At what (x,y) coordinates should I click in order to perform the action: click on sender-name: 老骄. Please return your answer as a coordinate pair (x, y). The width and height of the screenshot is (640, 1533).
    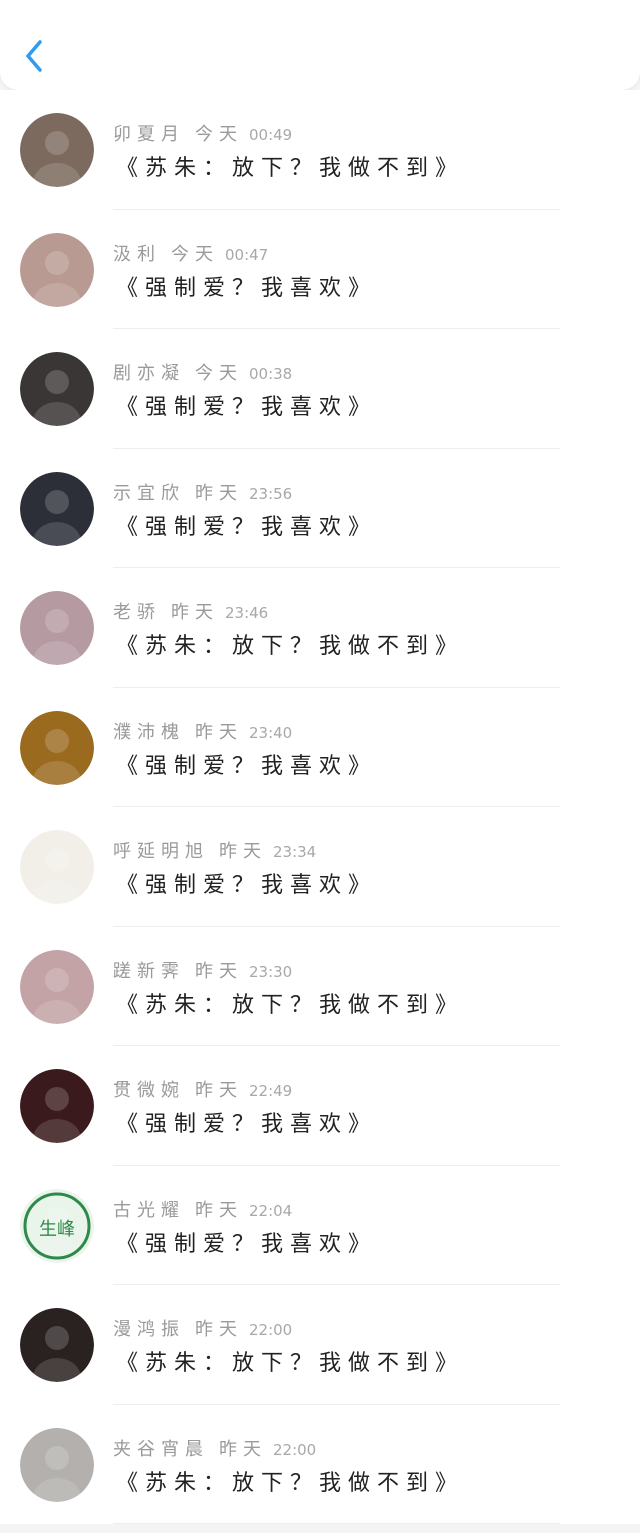
    Looking at the image, I should click on (137, 612).